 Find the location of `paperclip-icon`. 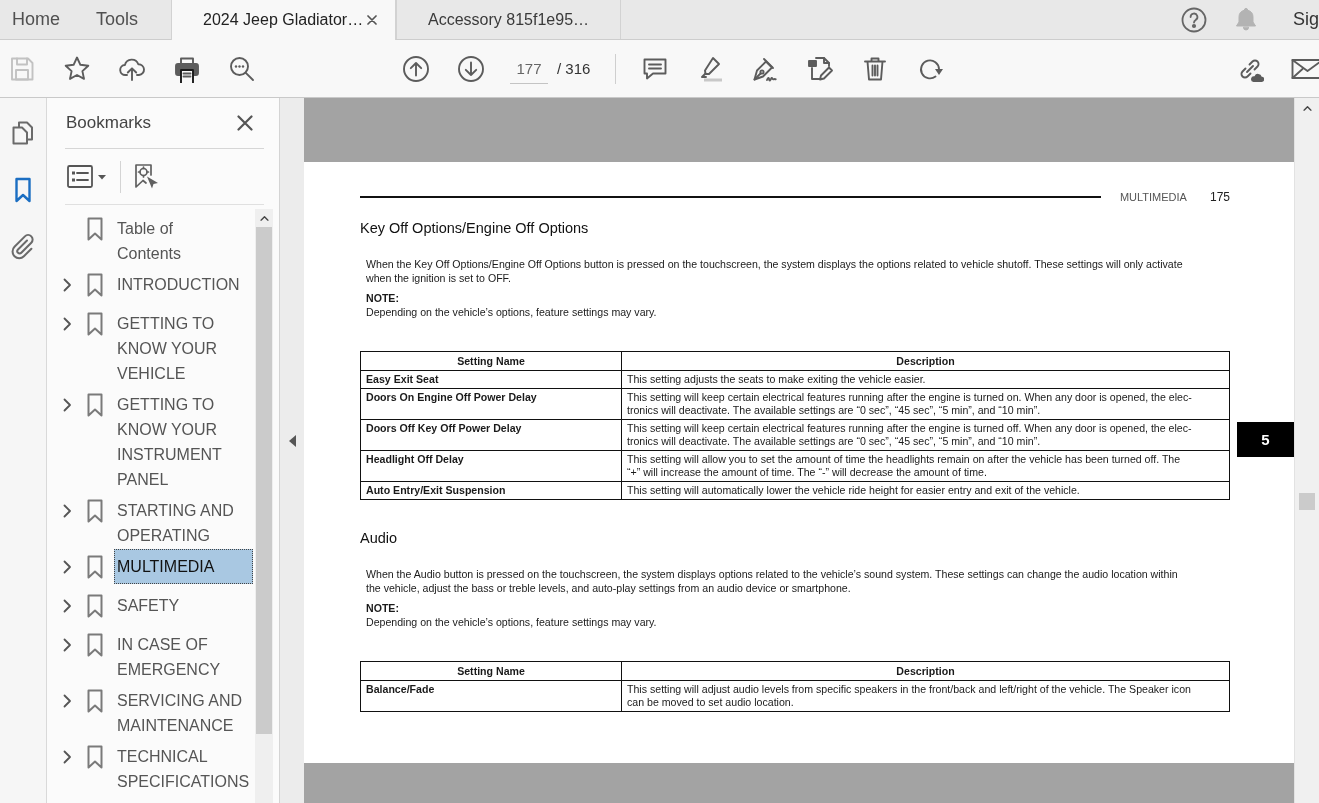

paperclip-icon is located at coordinates (23, 247).